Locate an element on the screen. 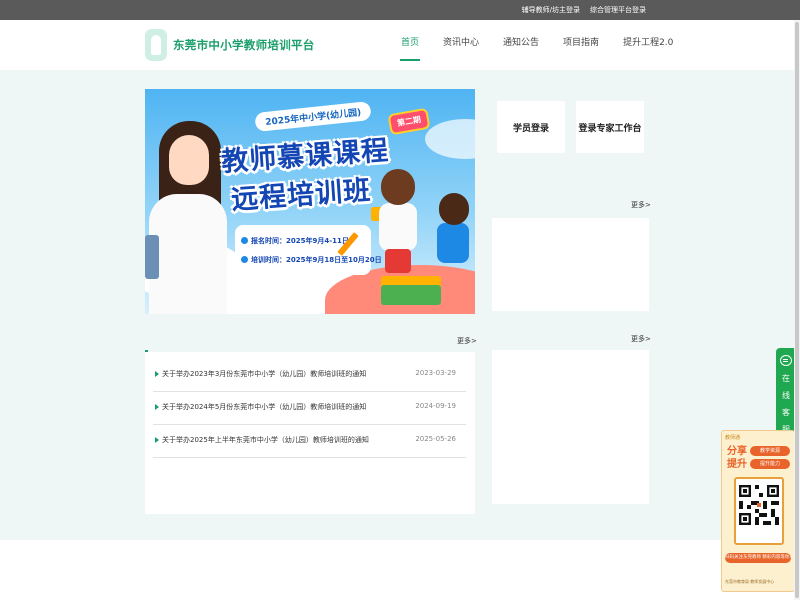 Image resolution: width=800 pixels, height=600 pixels. page-scrollbar is located at coordinates (797, 310).